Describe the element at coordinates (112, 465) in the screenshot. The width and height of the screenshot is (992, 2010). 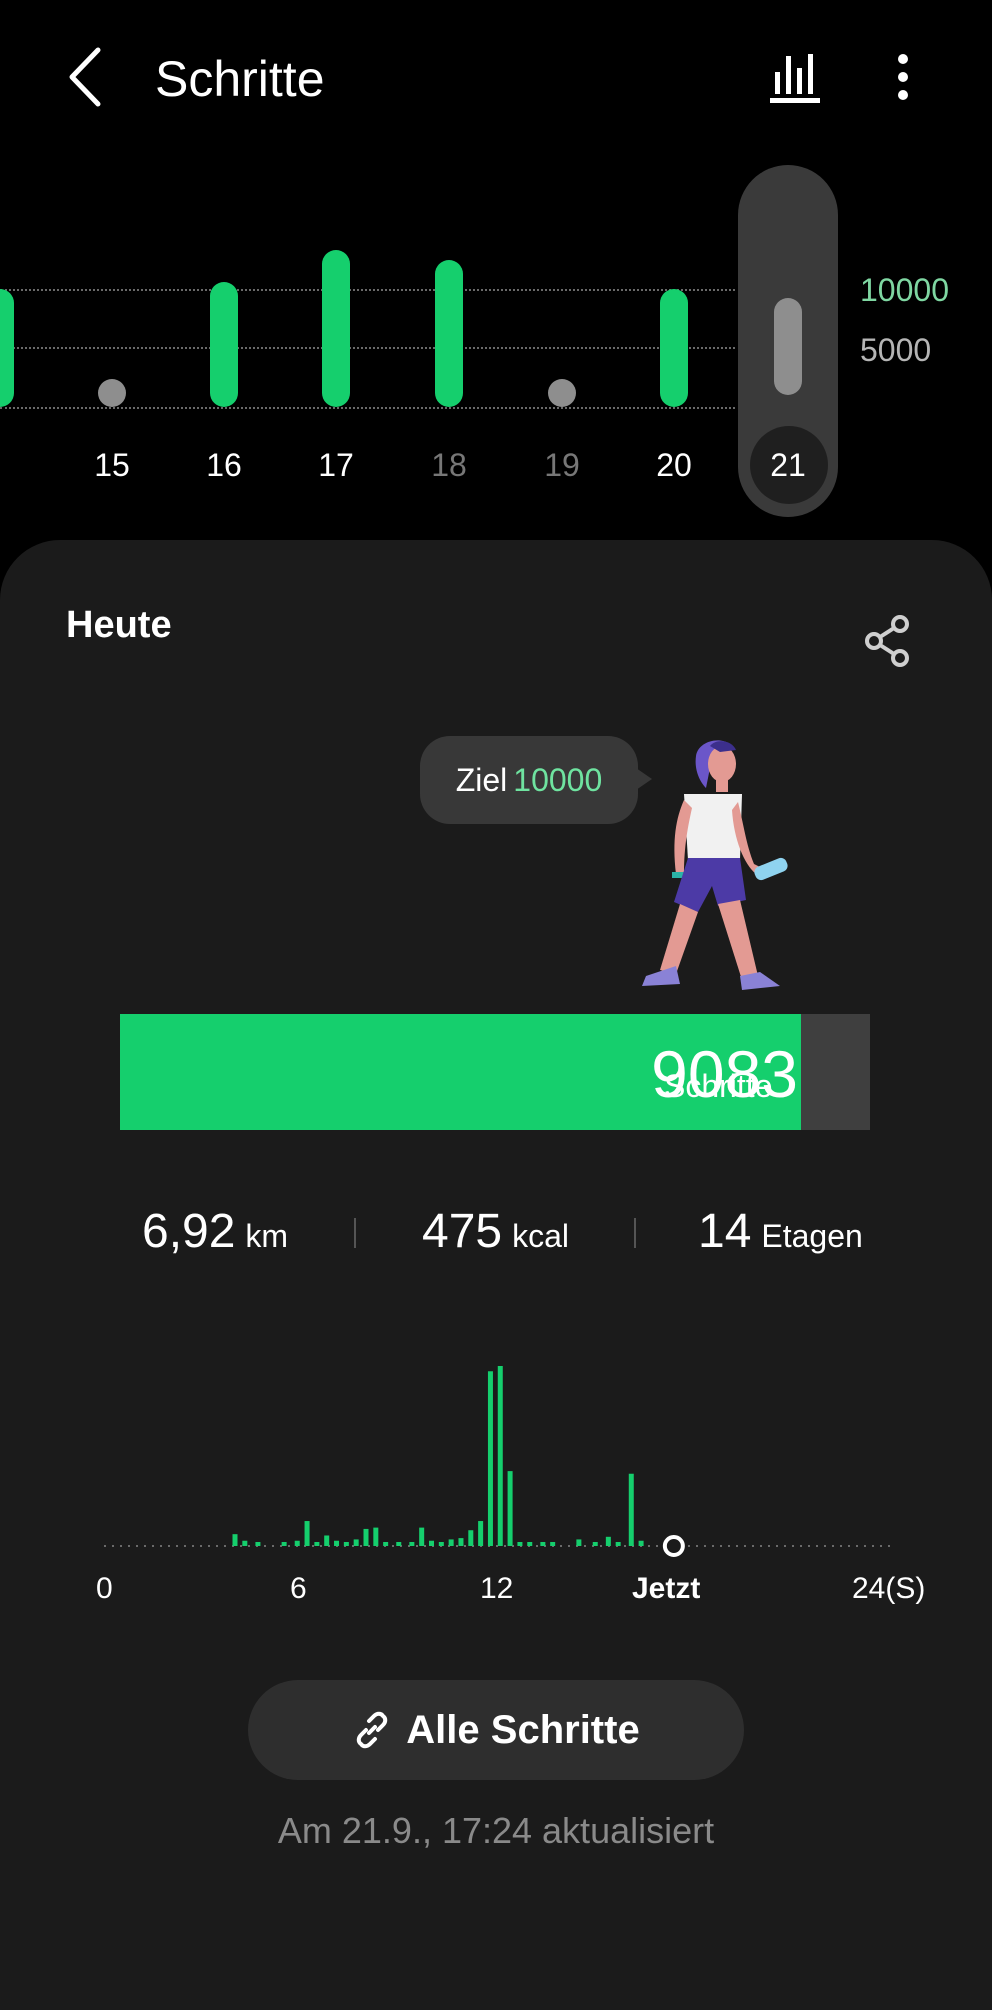
I see `day-label: 15` at that location.